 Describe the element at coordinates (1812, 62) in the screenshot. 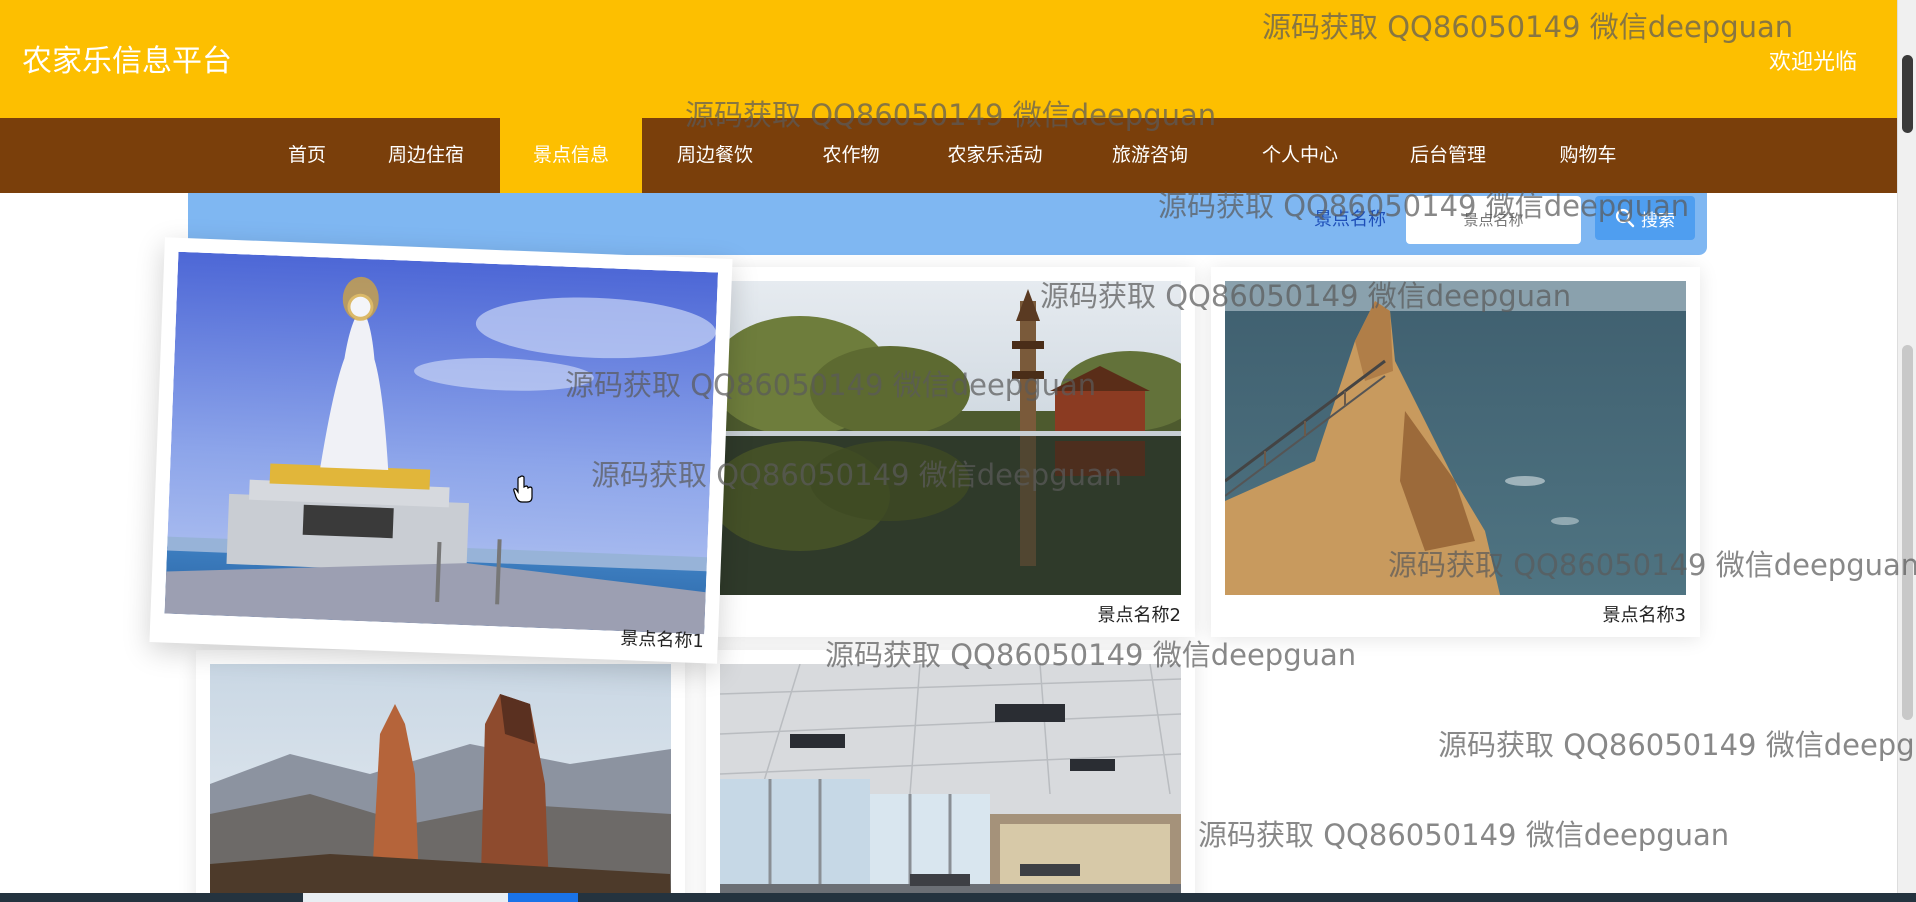

I see `welcome-text: 欢迎光临` at that location.